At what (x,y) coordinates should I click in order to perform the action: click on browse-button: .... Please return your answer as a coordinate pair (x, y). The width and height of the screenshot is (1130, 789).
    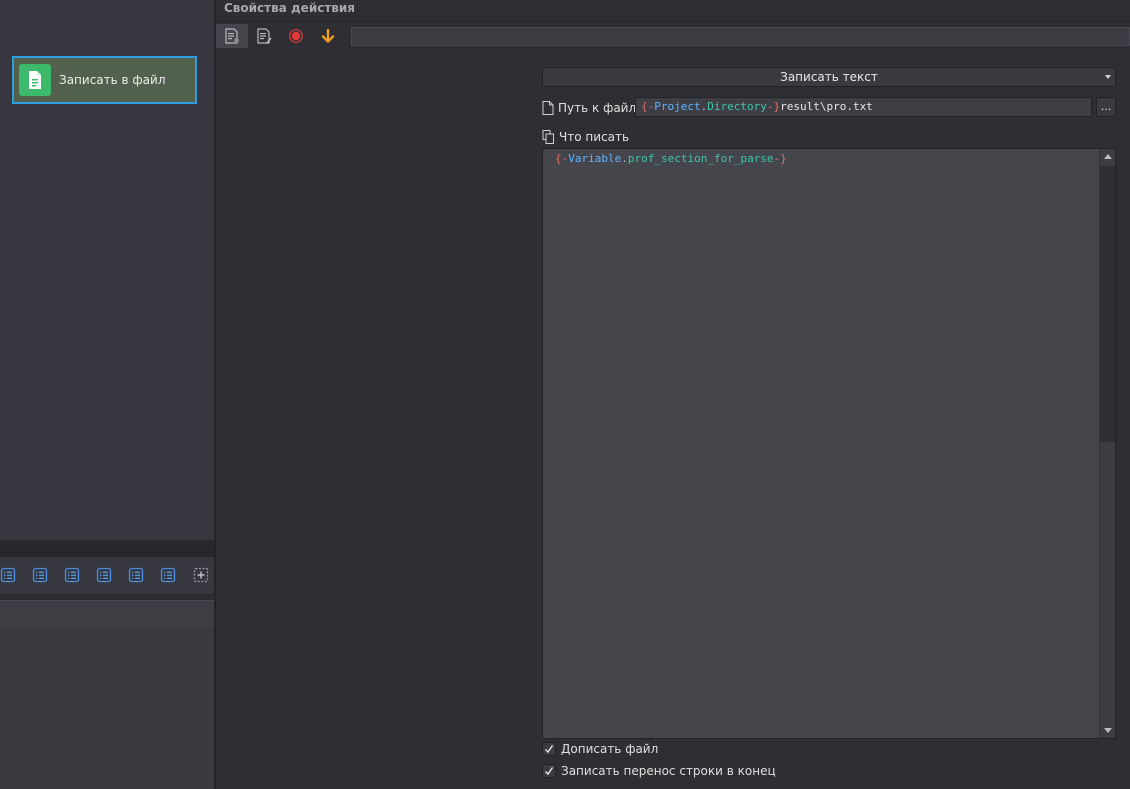
    Looking at the image, I should click on (1106, 107).